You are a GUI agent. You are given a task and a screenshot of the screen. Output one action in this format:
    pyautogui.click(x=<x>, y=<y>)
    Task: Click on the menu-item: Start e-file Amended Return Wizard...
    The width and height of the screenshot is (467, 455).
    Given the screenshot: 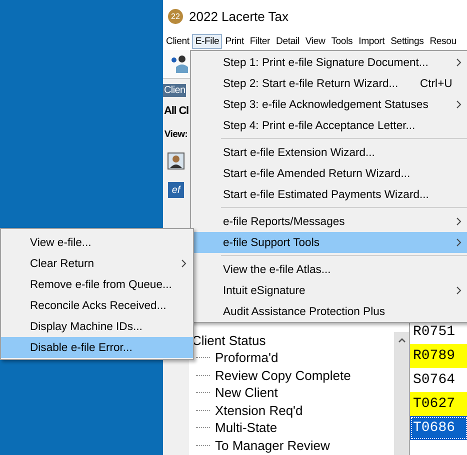 What is the action you would take?
    pyautogui.click(x=329, y=173)
    